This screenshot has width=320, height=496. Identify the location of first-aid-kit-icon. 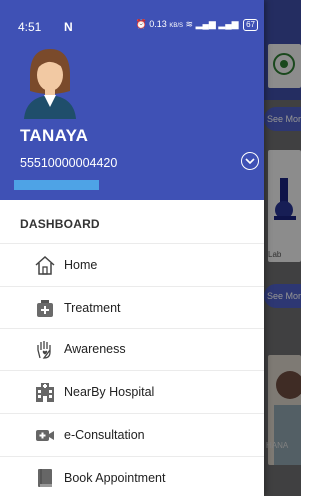
(45, 308).